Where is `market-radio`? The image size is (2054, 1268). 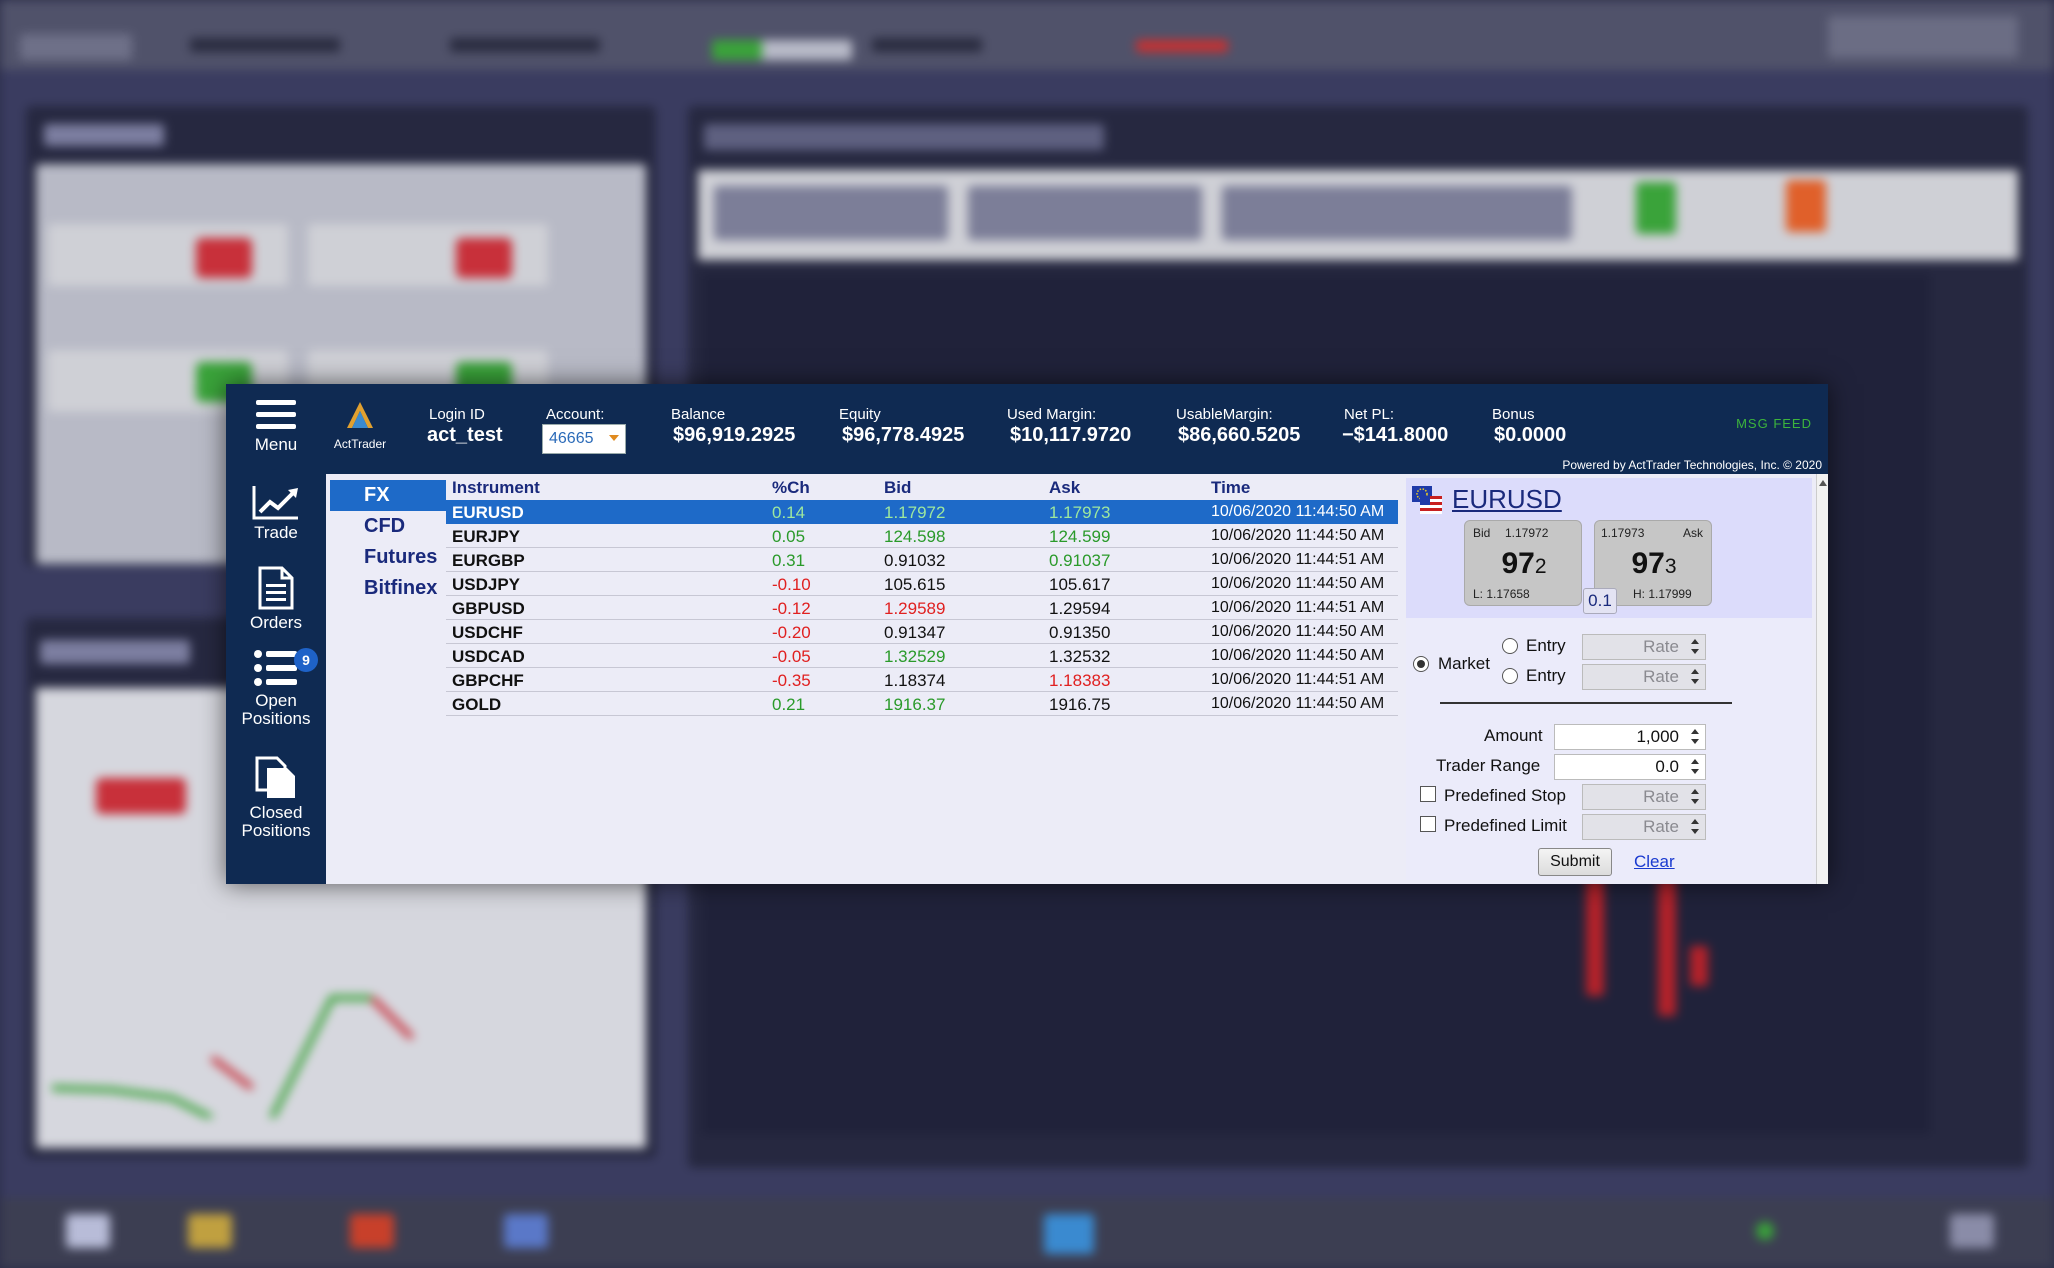 market-radio is located at coordinates (1421, 664).